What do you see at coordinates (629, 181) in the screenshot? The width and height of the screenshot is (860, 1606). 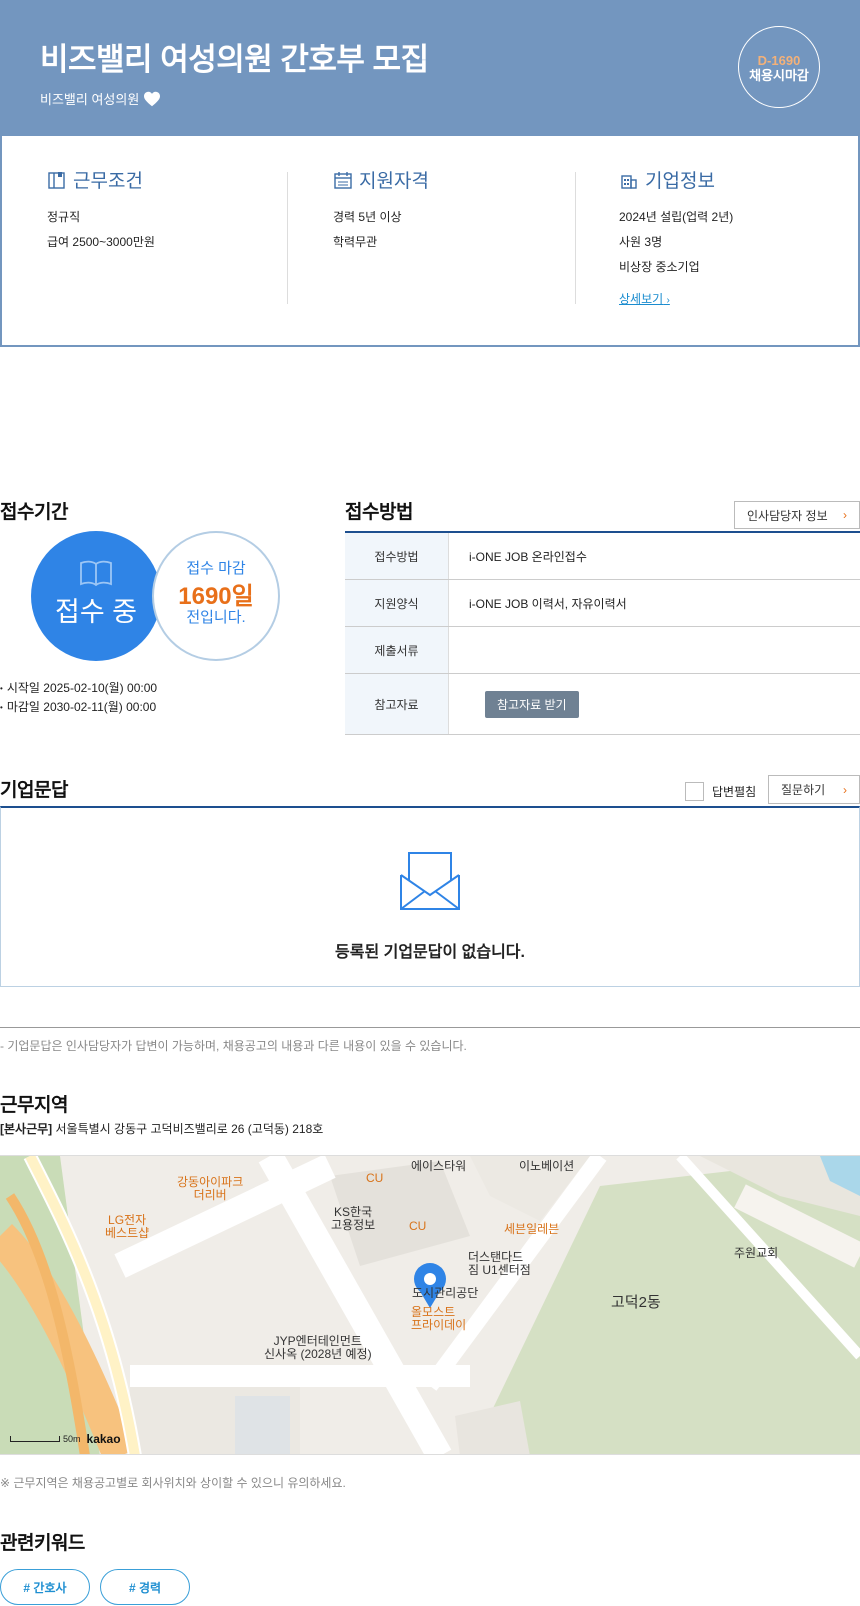 I see `building-icon` at bounding box center [629, 181].